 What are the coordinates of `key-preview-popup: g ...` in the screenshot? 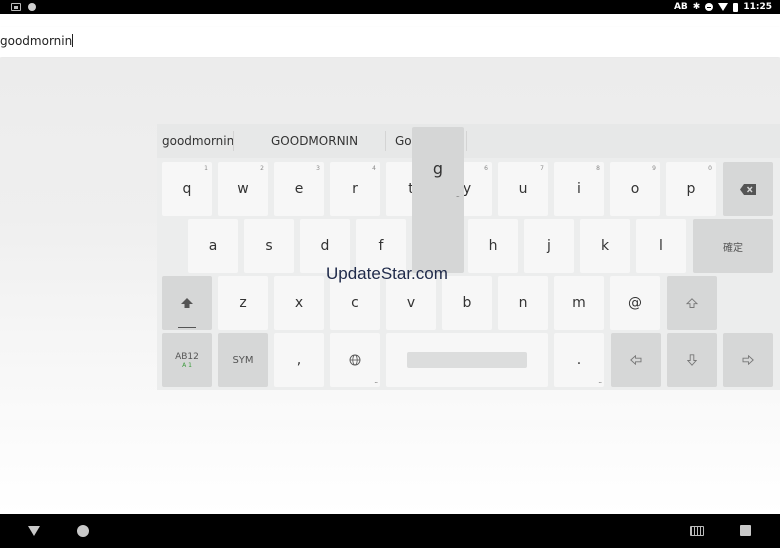 It's located at (438, 200).